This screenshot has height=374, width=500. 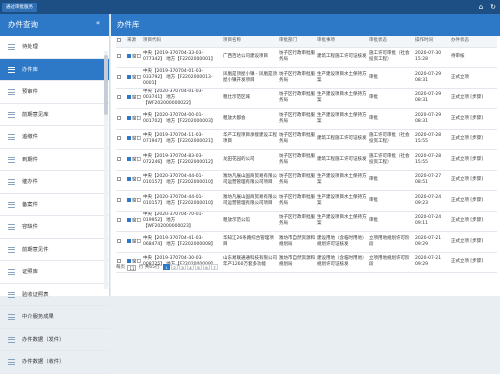 What do you see at coordinates (54, 340) in the screenshot?
I see `sidebar-item: 办件数据（发件）` at bounding box center [54, 340].